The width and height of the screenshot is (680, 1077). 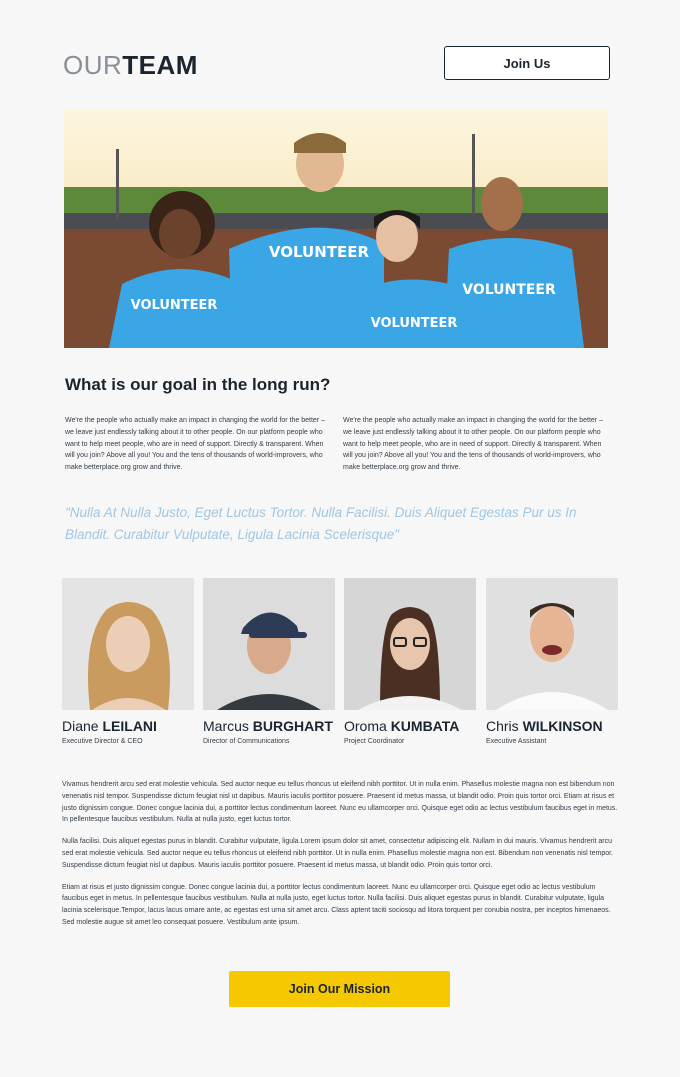 I want to click on team-member-card: Oroma KUMBATA Project Coordinator, so click(x=410, y=661).